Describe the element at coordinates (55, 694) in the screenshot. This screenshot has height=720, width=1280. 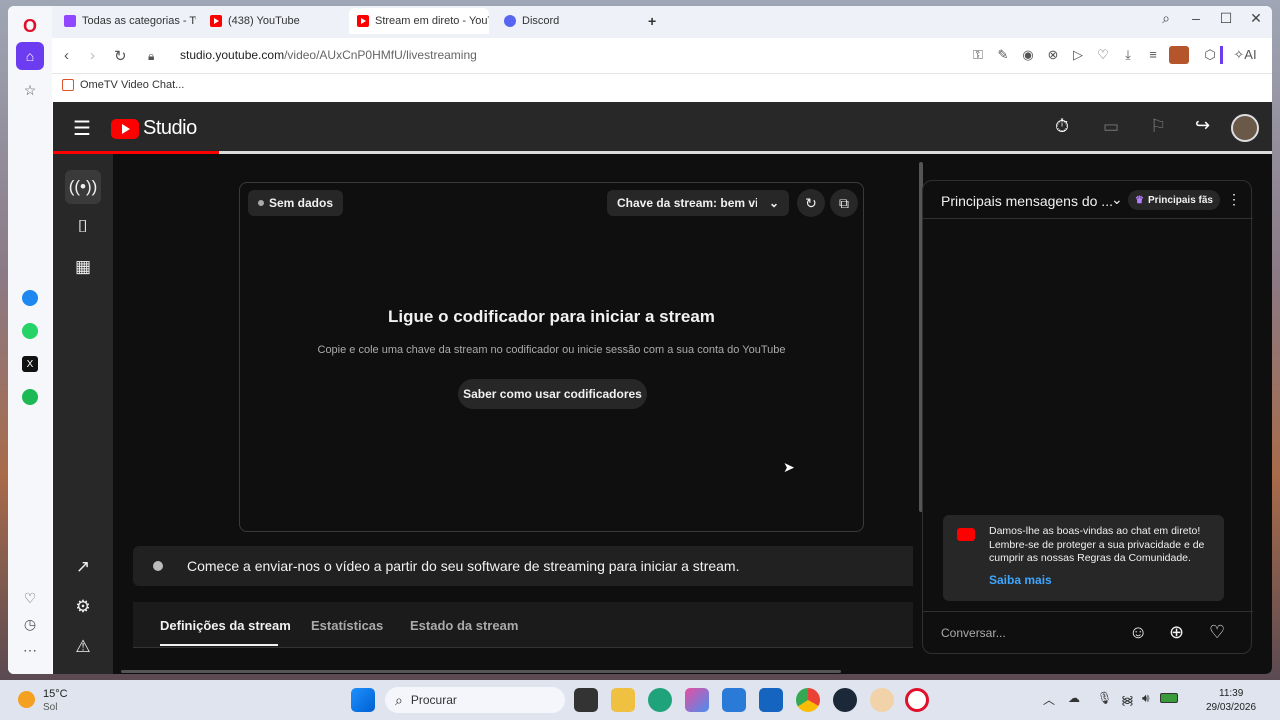
I see `weather-temp: 15°C` at that location.